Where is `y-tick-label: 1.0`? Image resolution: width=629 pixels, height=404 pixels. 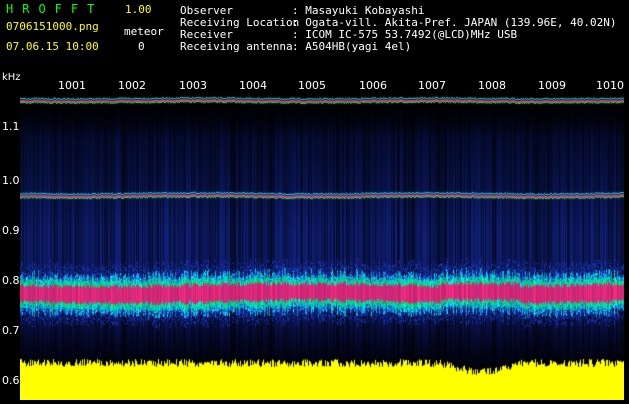 y-tick-label: 1.0 is located at coordinates (11, 180).